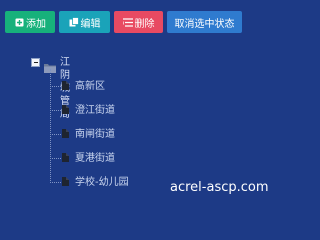 The image size is (320, 240). Describe the element at coordinates (19, 22) in the screenshot. I see `plus-square-icon` at that location.